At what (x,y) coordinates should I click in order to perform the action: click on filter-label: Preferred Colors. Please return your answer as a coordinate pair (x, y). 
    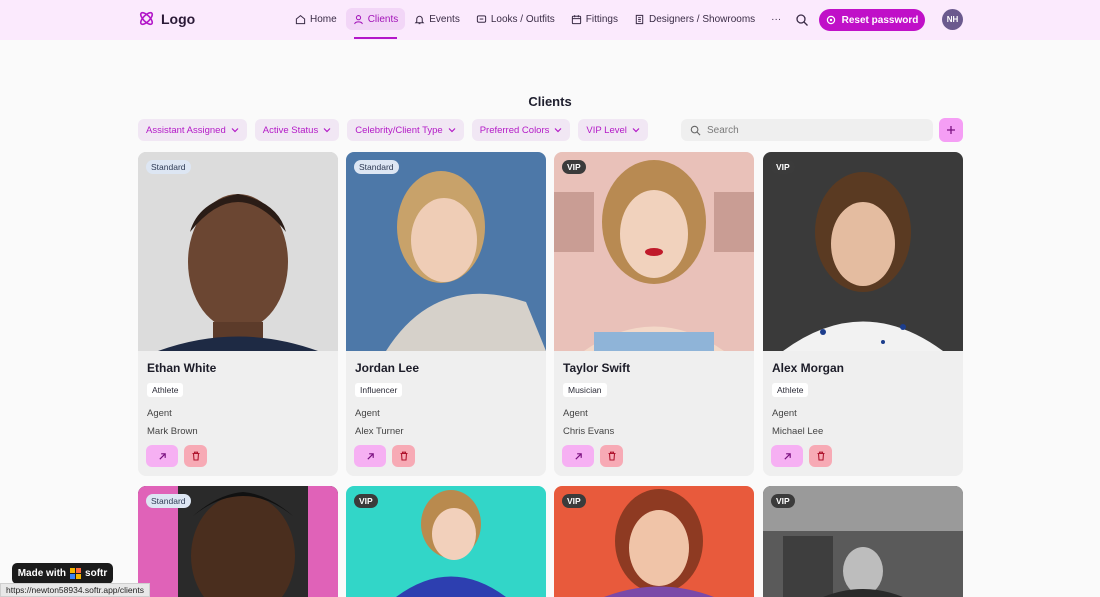
    Looking at the image, I should click on (514, 130).